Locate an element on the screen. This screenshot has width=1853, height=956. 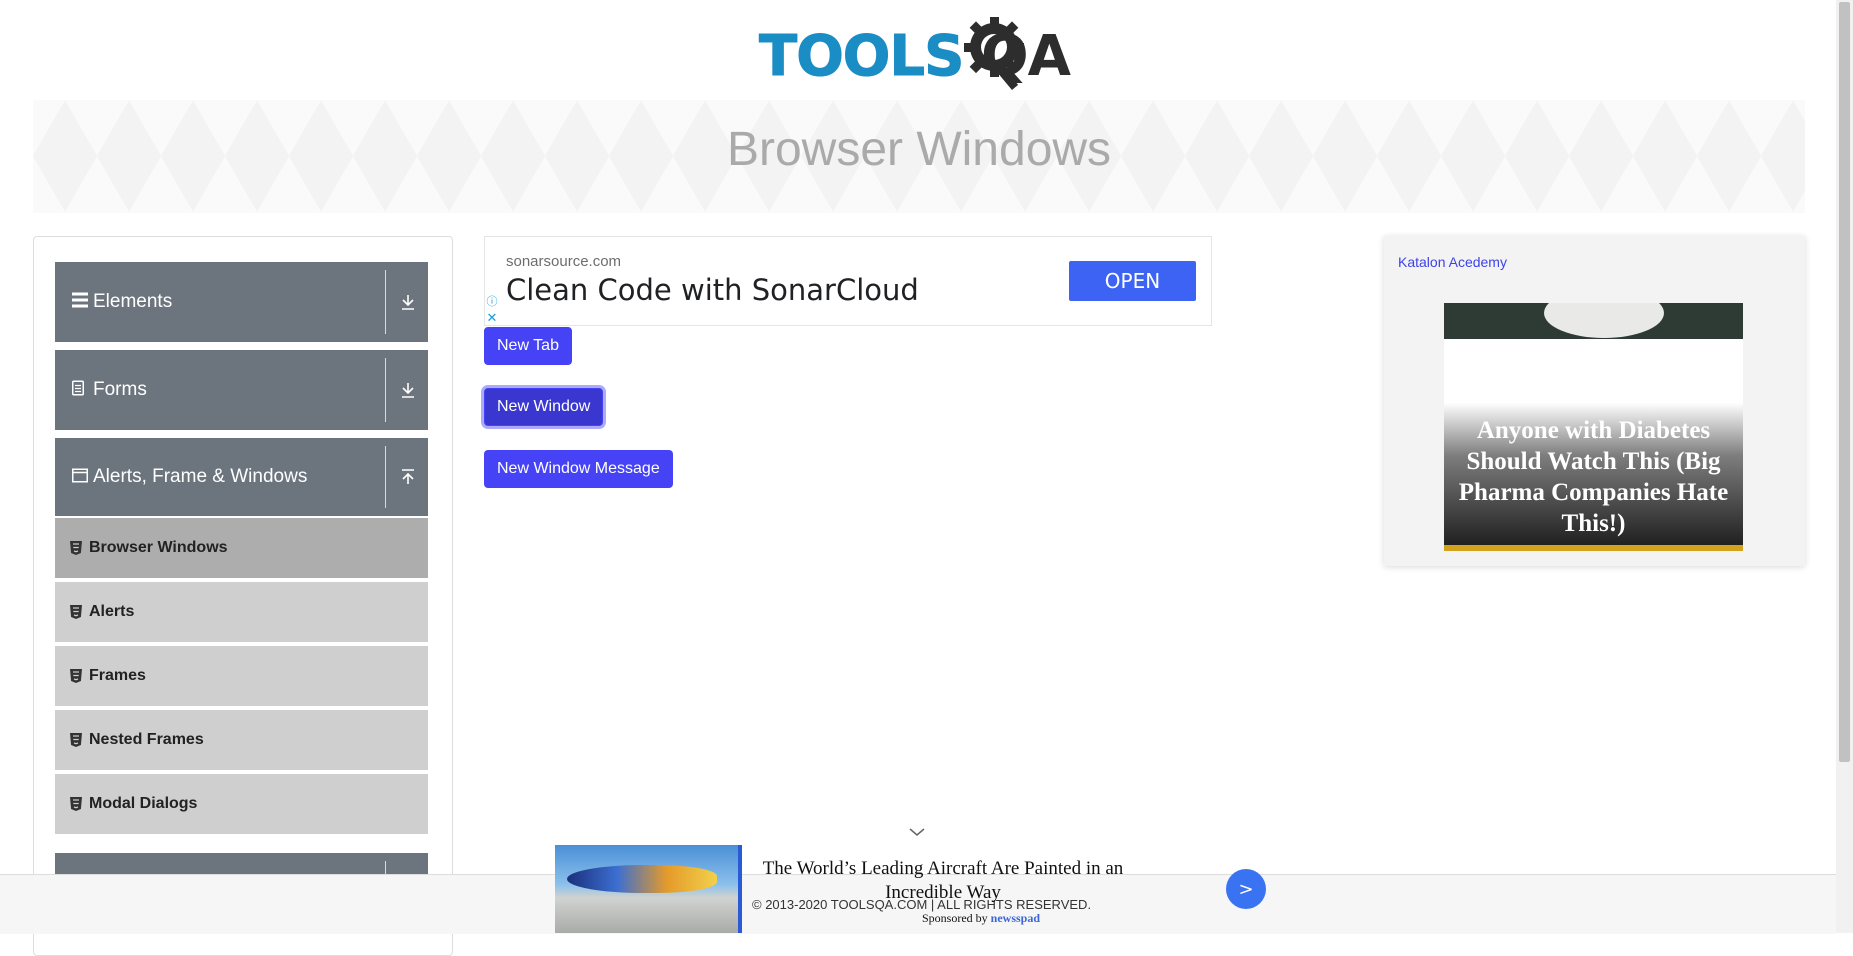
sidebar-item-modal-dialogs: Modal Dialogs is located at coordinates (241, 804).